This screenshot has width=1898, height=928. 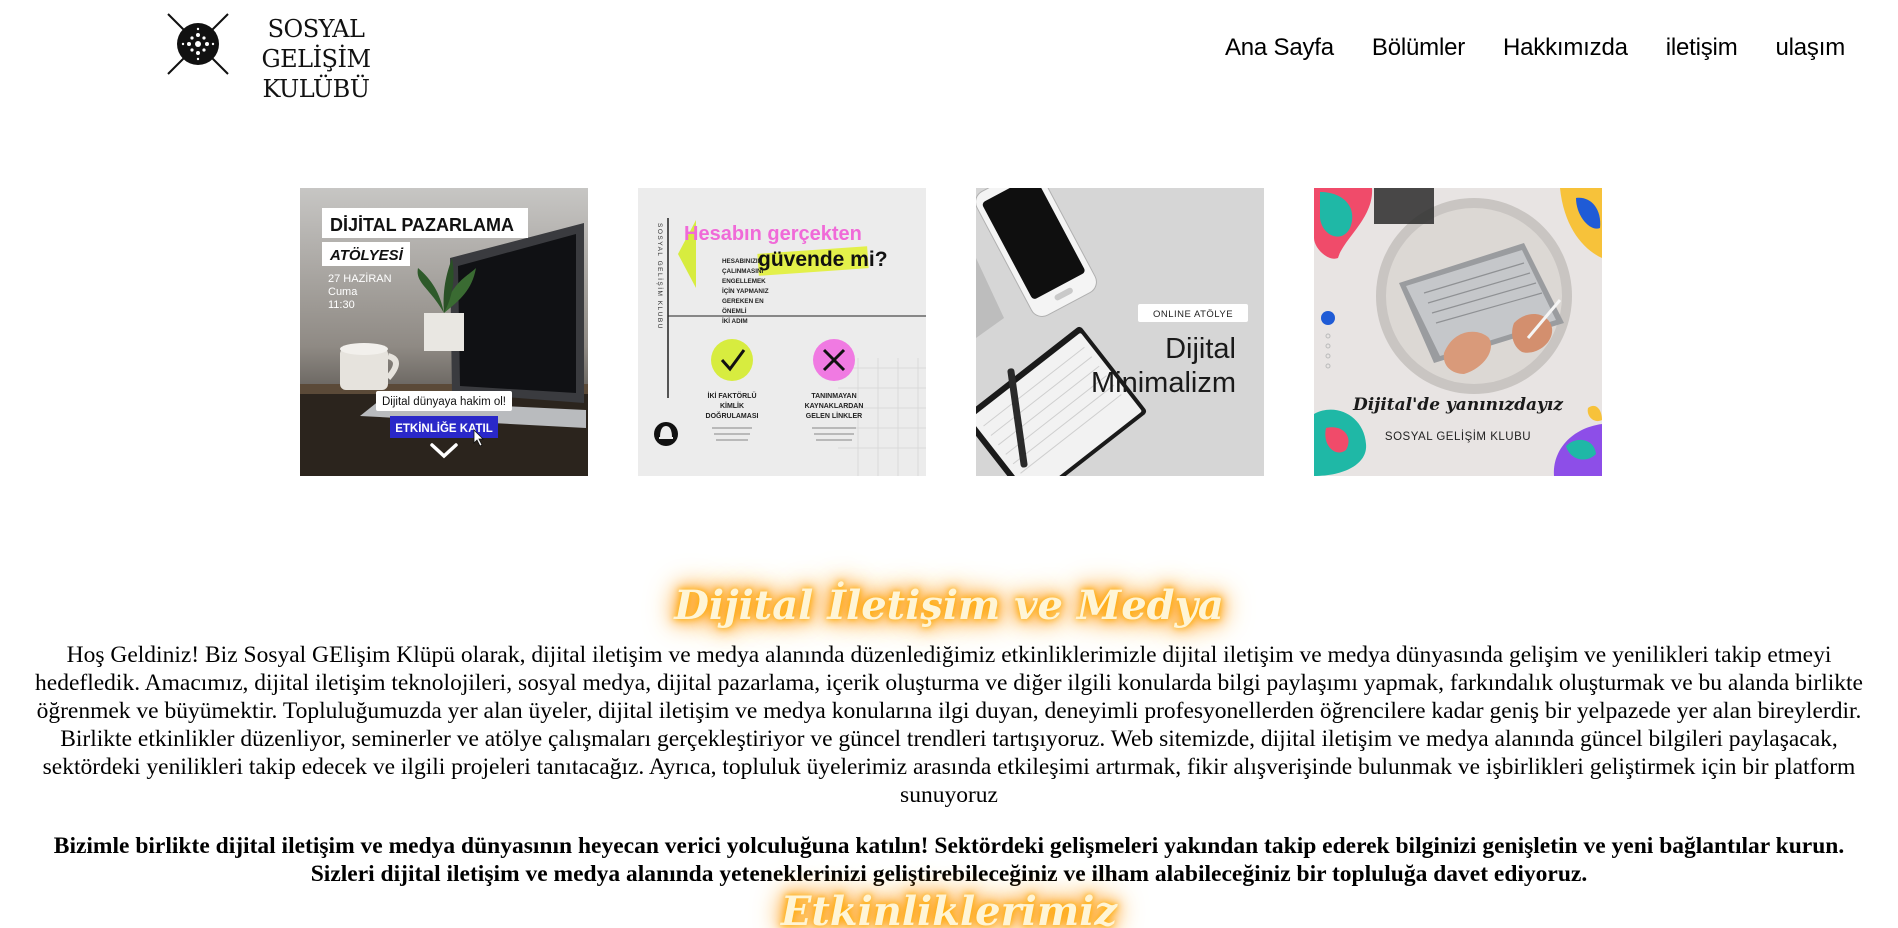 I want to click on site-logo: SOSYAL GELİŞİM KULÜBÜ, so click(x=284, y=56).